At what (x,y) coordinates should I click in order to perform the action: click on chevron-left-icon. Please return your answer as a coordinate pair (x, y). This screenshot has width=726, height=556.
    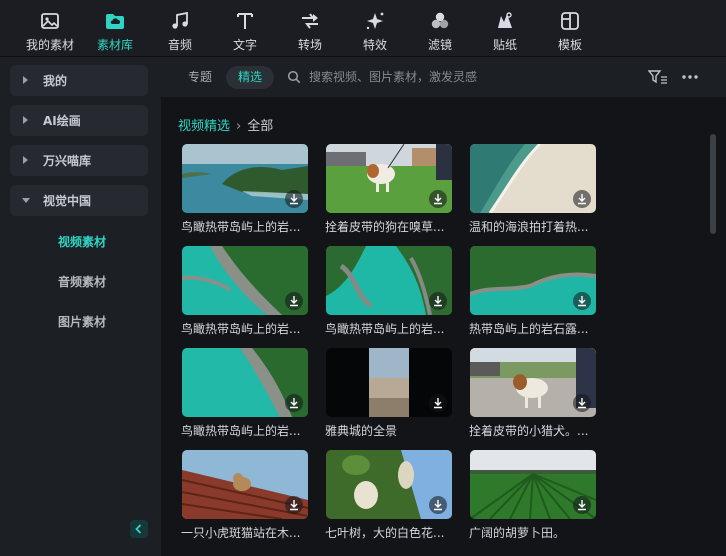
    Looking at the image, I should click on (138, 529).